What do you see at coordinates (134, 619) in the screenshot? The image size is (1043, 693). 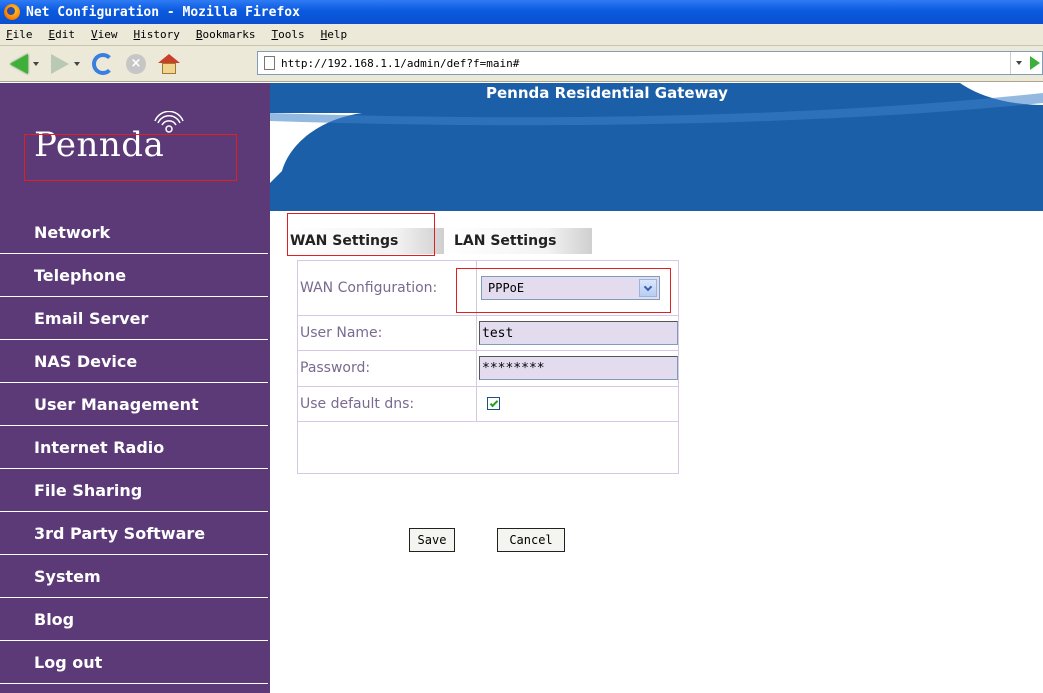 I see `sidebar-item-blog: Blog` at bounding box center [134, 619].